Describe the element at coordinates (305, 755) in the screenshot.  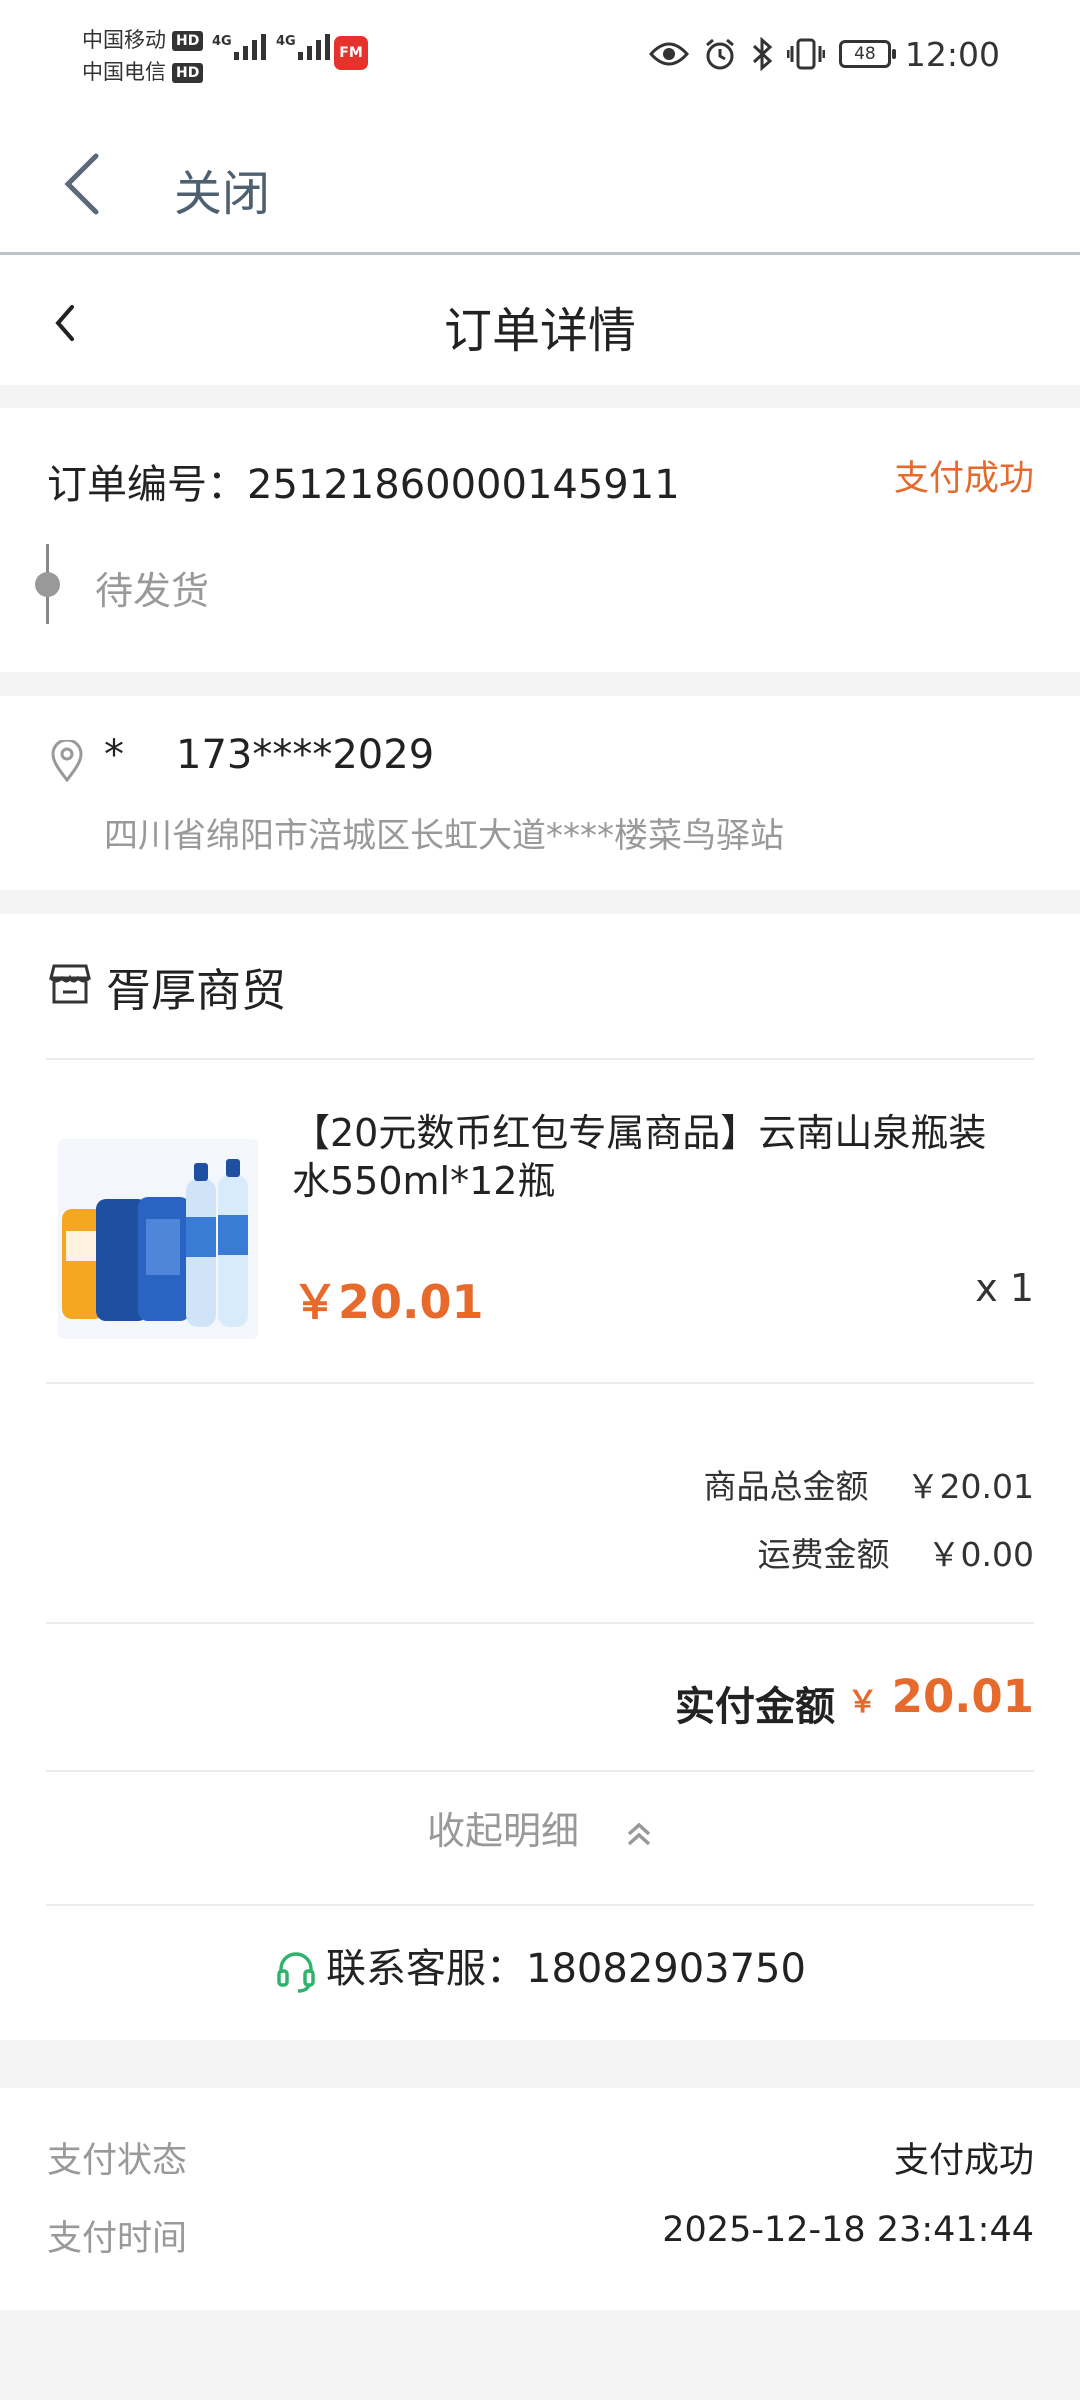
I see `recipient-phone: 173****2029` at that location.